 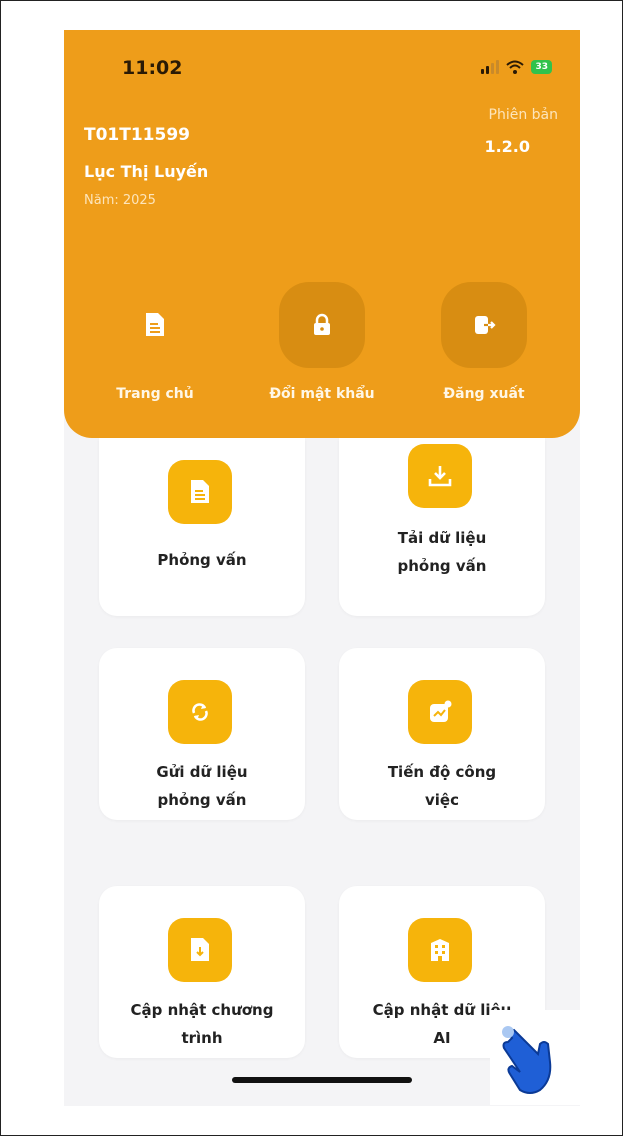 What do you see at coordinates (155, 394) in the screenshot?
I see `menu-home-label: Trang chủ` at bounding box center [155, 394].